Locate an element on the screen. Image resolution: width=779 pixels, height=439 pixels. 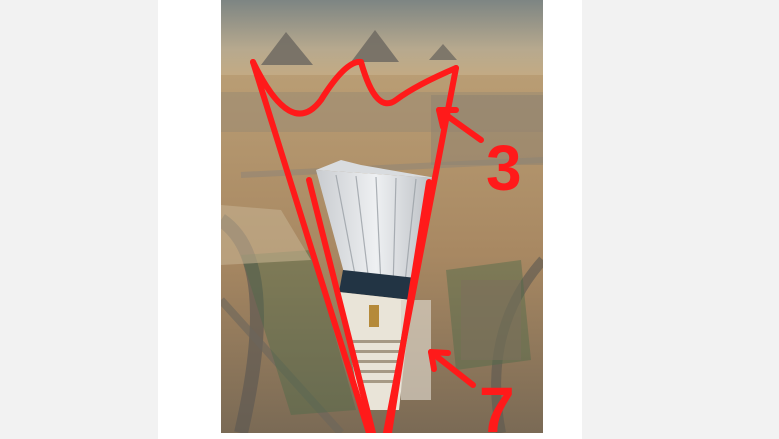
annotation-number-3: 3 is located at coordinates (504, 168).